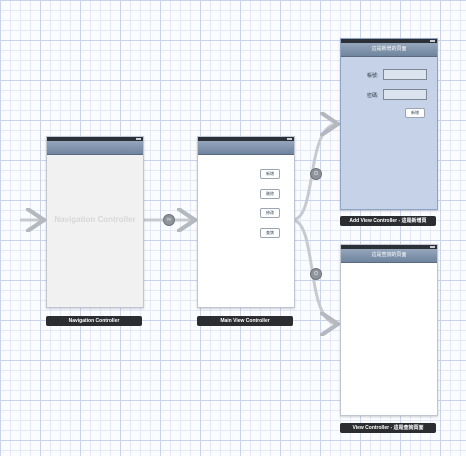 This screenshot has height=456, width=466. I want to click on navigation-controller-scene: Navigation Controller, so click(95, 222).